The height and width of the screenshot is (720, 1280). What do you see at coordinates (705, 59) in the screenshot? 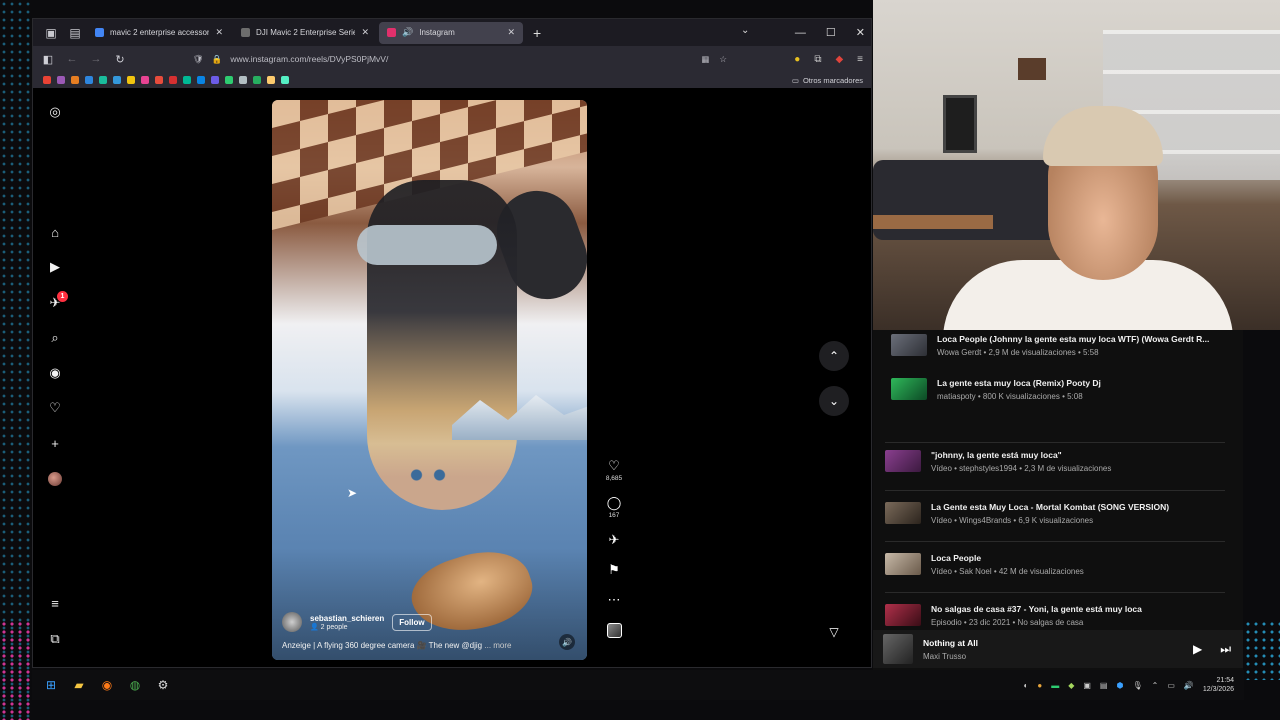
I see `reader-view-icon: ▦` at bounding box center [705, 59].